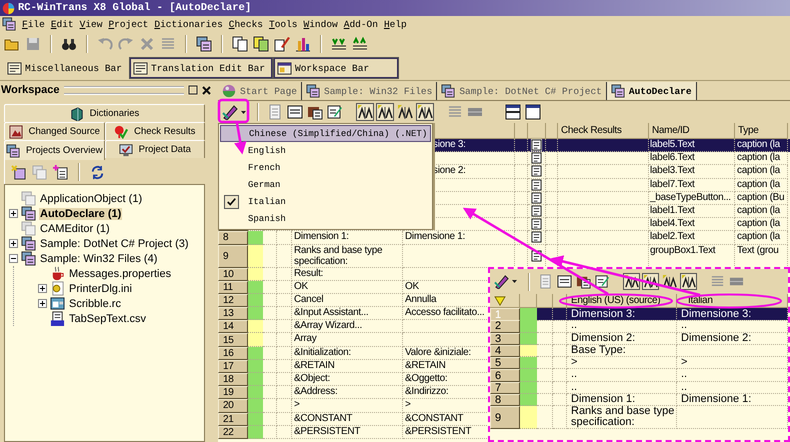 This screenshot has height=442, width=790. I want to click on table-cell: label4.Text, so click(692, 225).